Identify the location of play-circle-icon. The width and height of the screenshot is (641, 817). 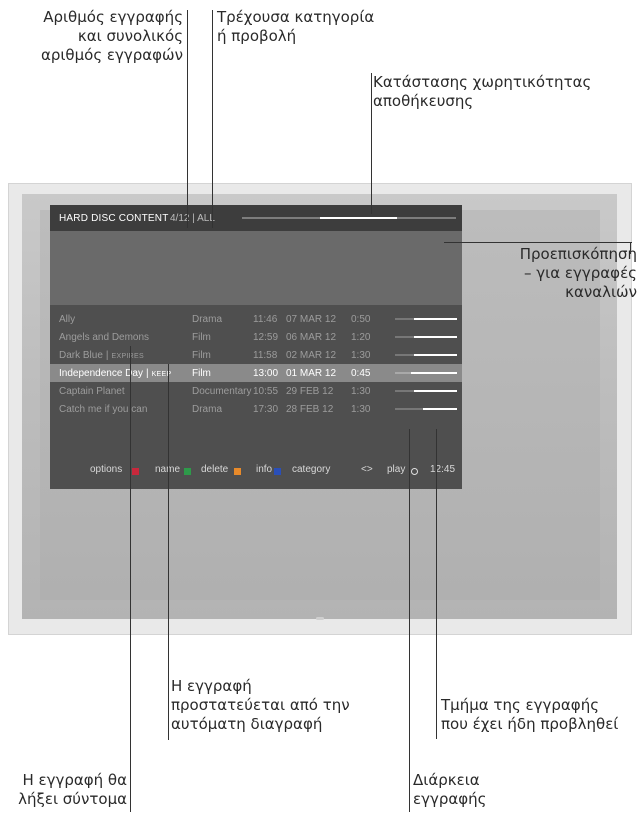
(414, 471).